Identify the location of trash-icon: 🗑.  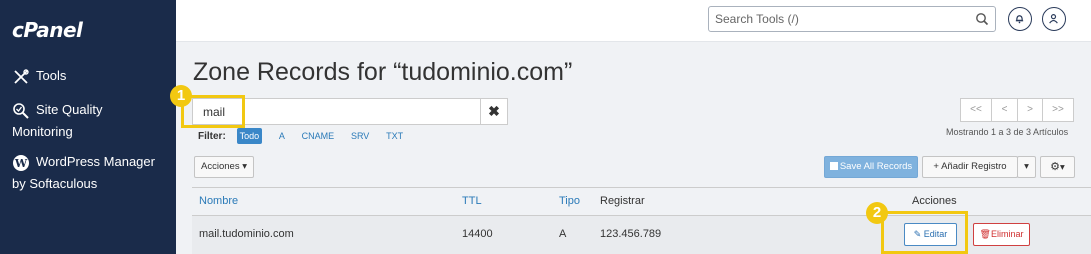
(985, 234).